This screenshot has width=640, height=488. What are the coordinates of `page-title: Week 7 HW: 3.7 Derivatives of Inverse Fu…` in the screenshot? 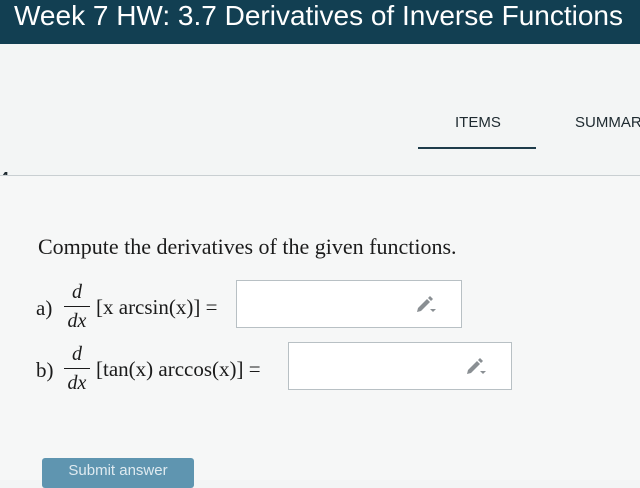 It's located at (318, 15).